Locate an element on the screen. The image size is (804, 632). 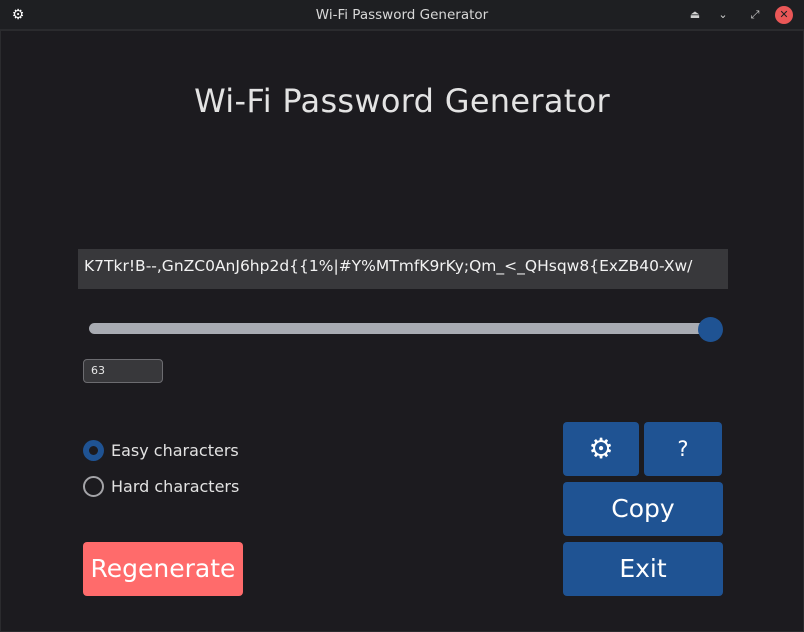
radio-hard-unselected is located at coordinates (93, 486).